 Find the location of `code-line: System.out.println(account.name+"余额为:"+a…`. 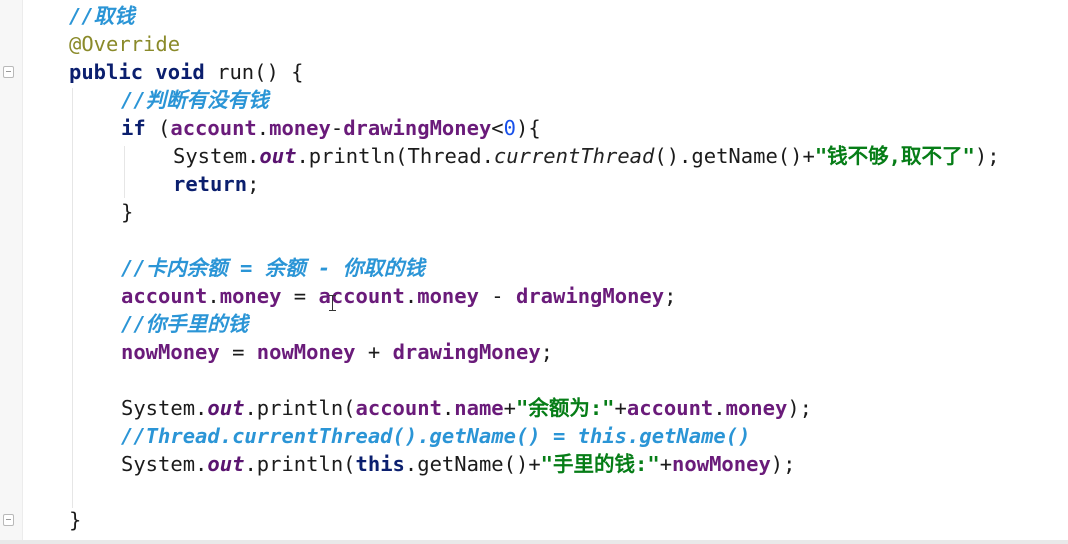

code-line: System.out.println(account.name+"余额为:"+a… is located at coordinates (466, 408).